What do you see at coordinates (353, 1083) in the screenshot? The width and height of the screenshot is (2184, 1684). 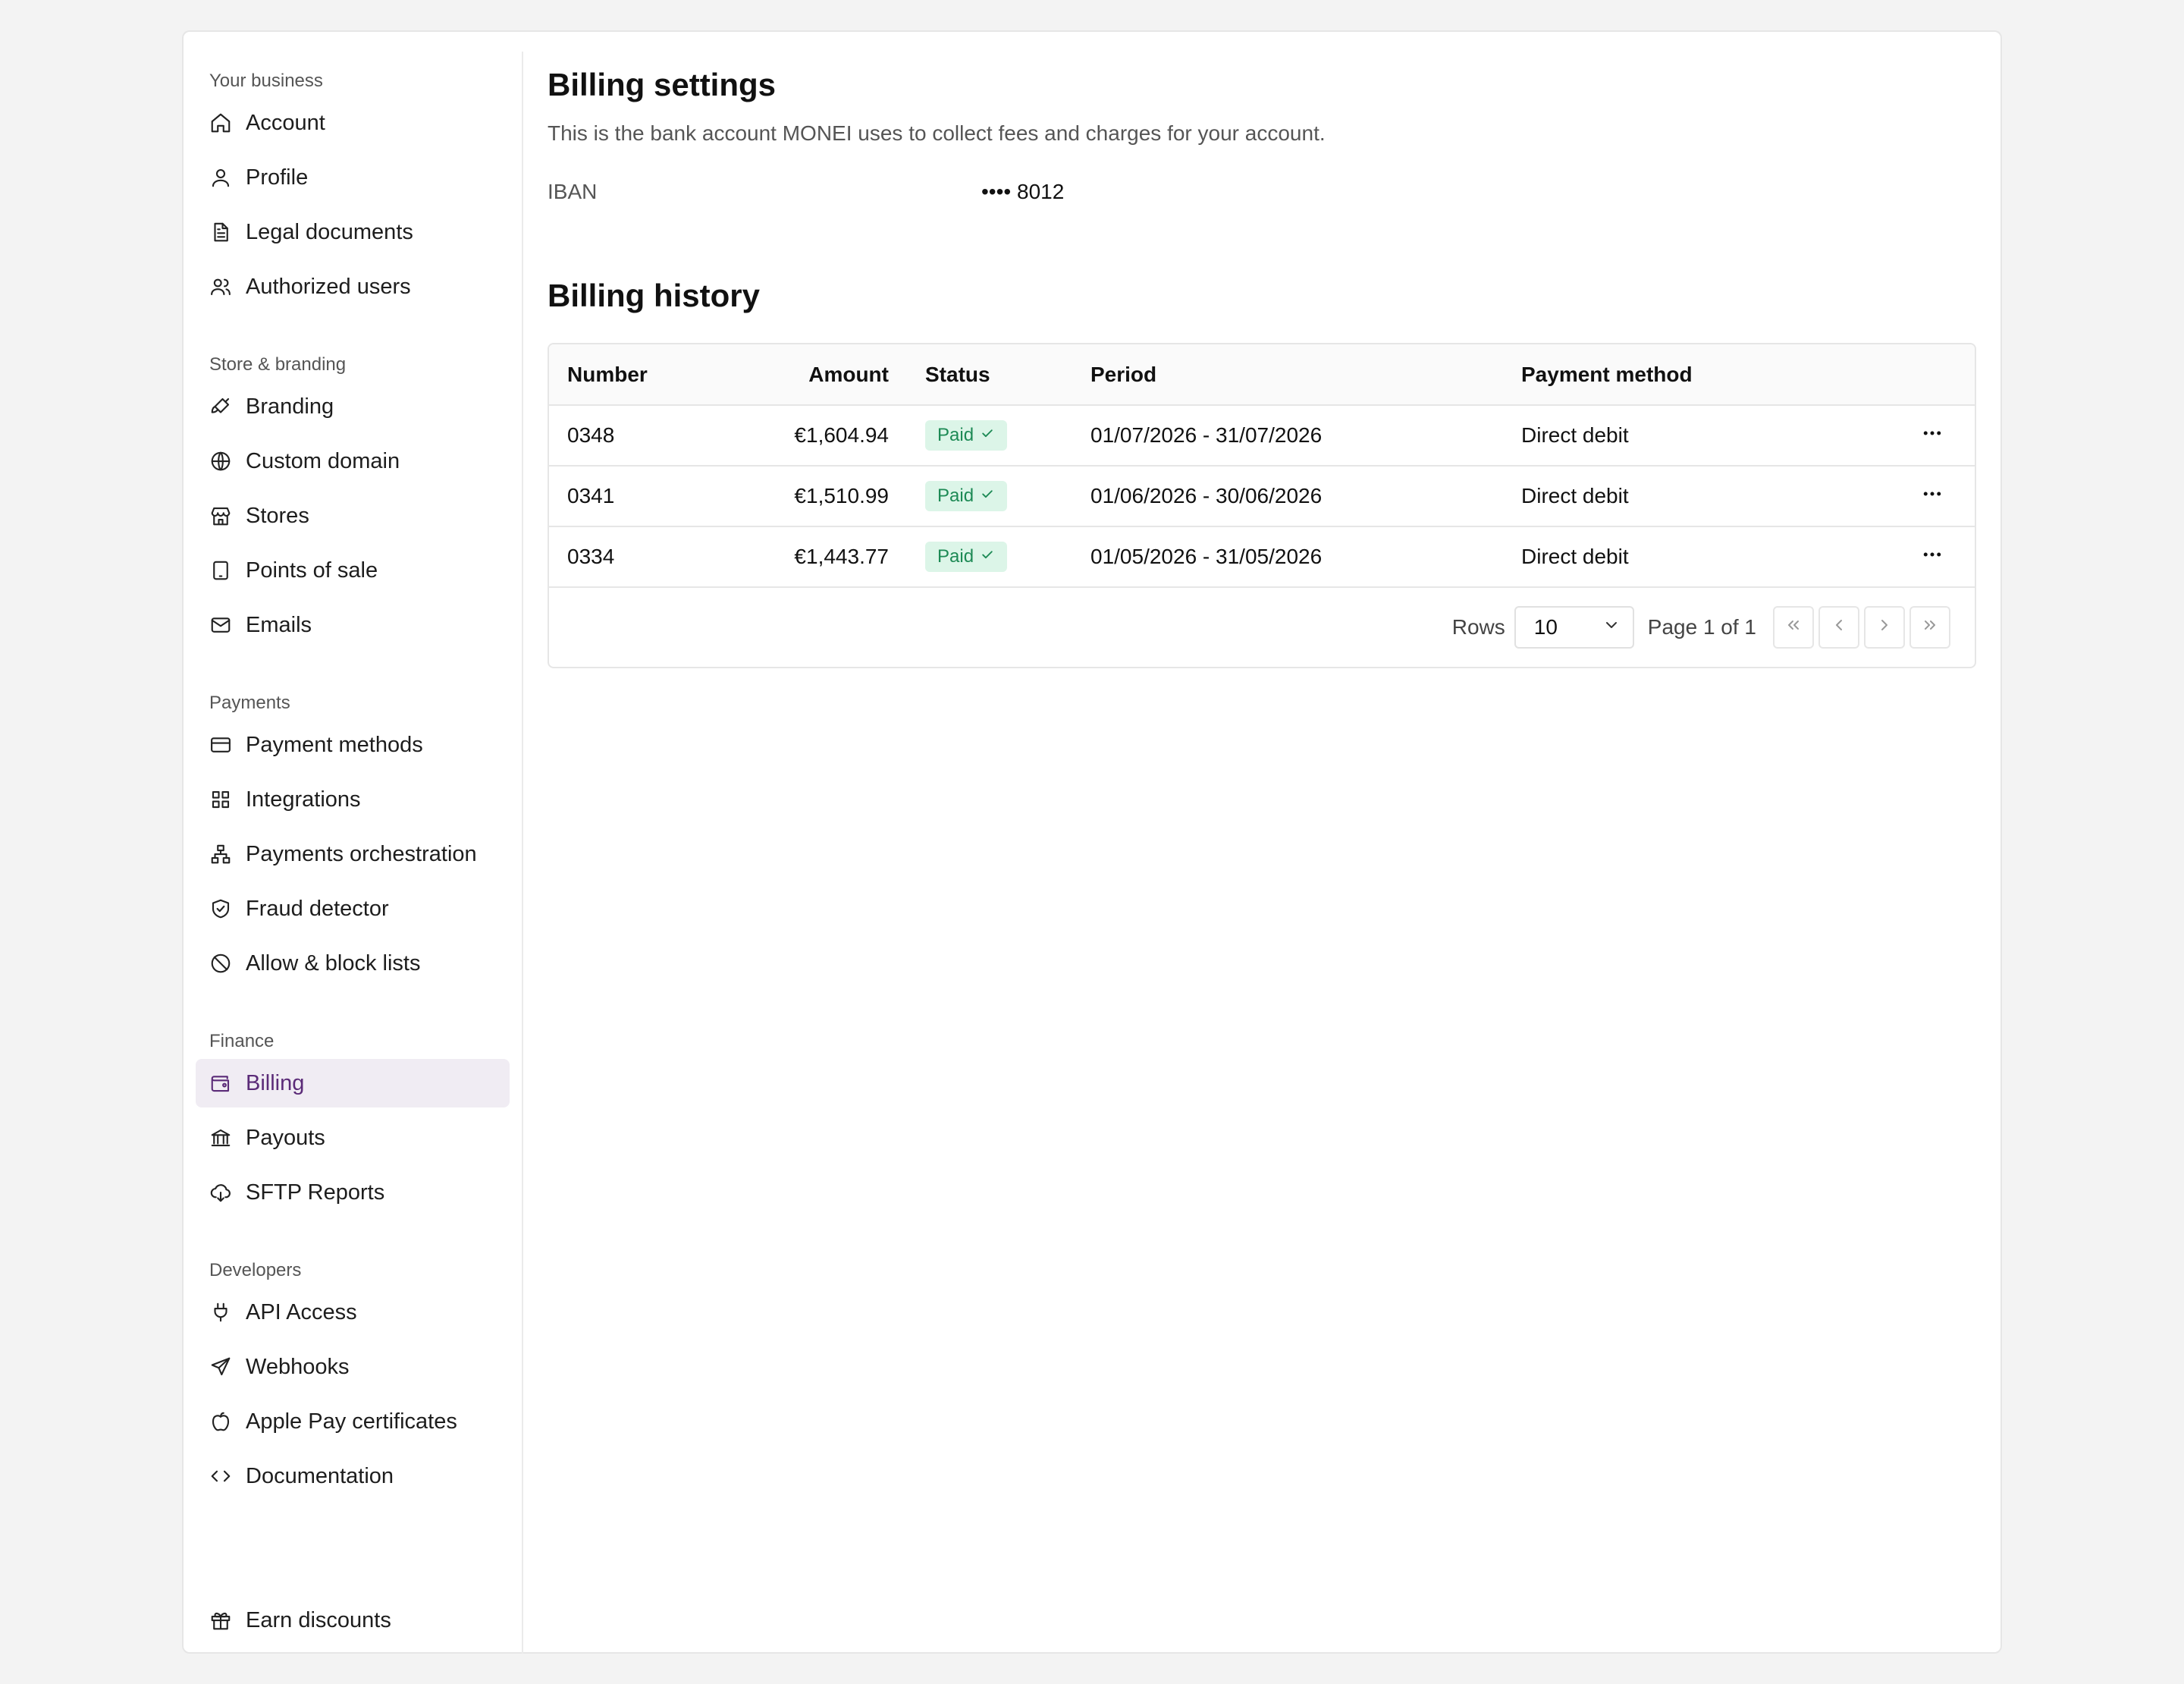 I see `sidebar-item-billing: Billing` at bounding box center [353, 1083].